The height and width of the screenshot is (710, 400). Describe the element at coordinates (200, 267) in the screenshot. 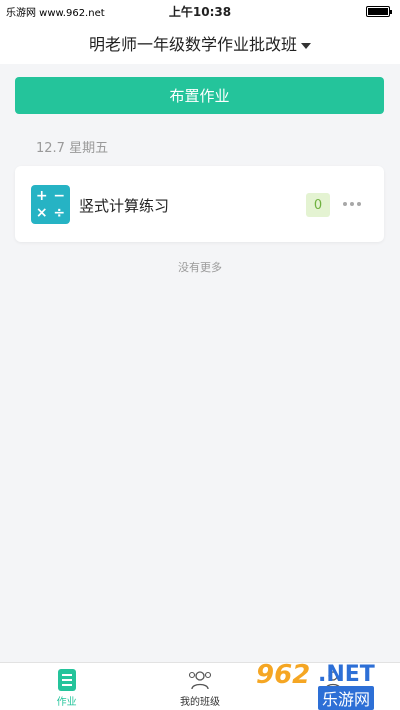

I see `list-end-text: 没有更多` at that location.